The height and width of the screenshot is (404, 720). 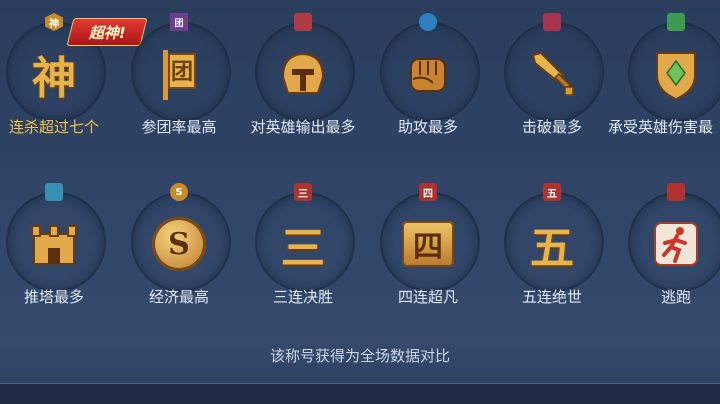 What do you see at coordinates (179, 192) in the screenshot?
I see `coin-mini-icon: S` at bounding box center [179, 192].